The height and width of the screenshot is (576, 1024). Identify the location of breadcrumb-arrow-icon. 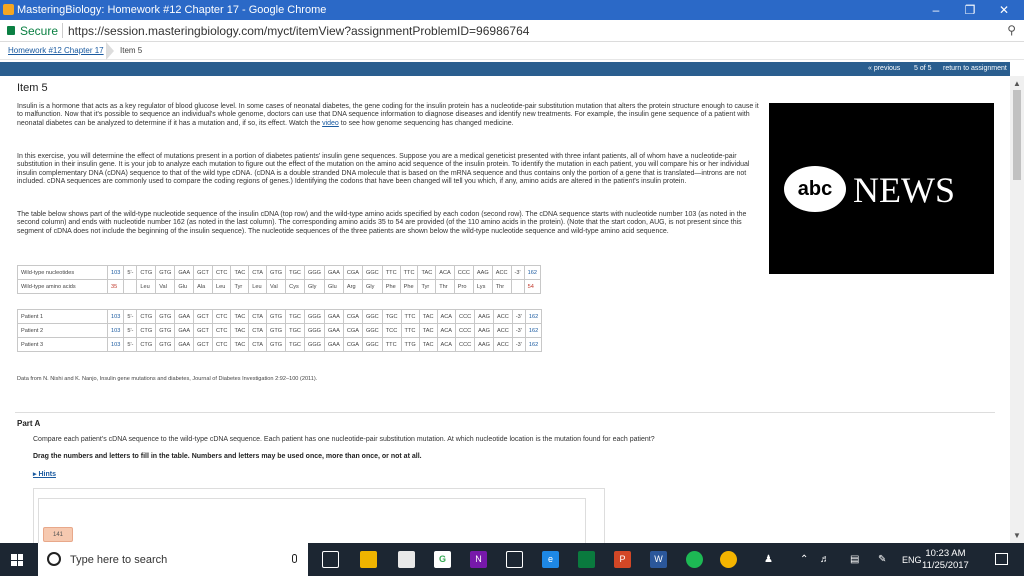
(110, 51).